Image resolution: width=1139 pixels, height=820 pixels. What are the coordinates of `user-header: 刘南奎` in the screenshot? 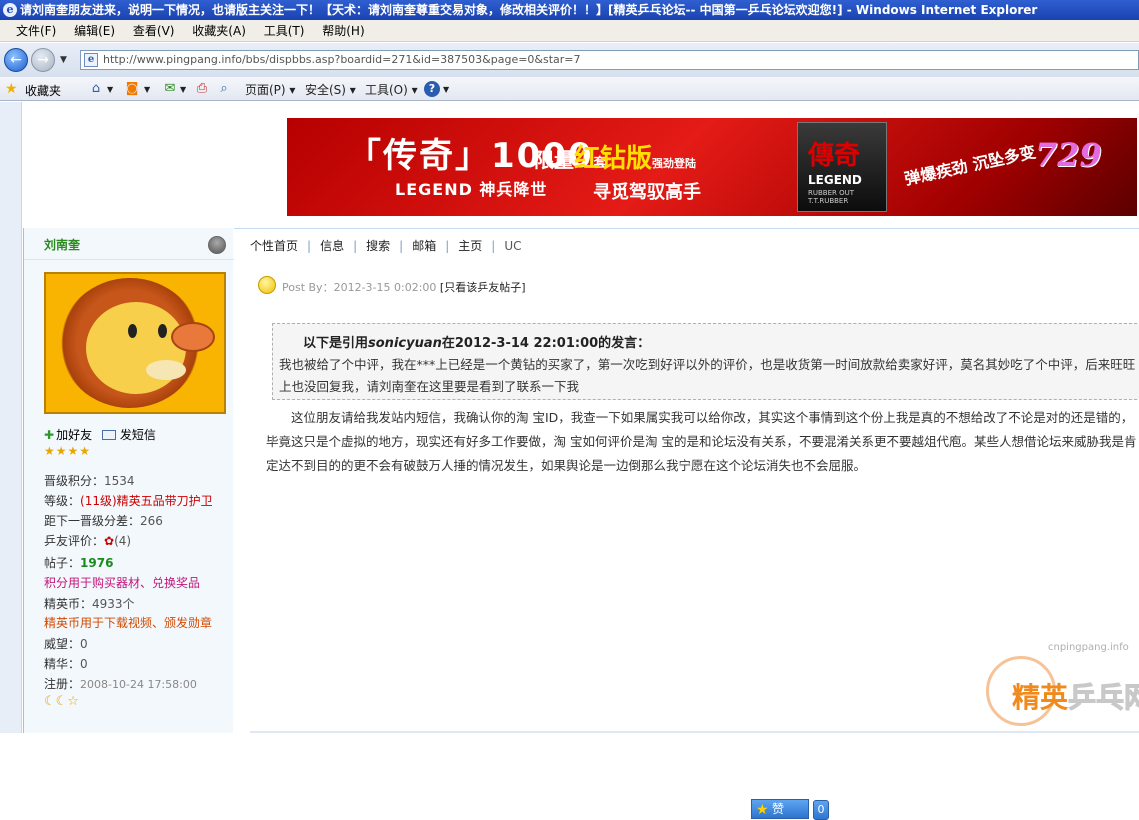 It's located at (129, 244).